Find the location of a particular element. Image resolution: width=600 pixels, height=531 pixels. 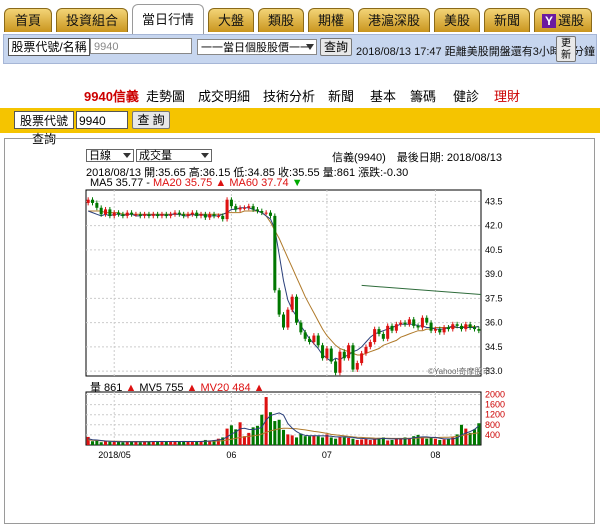

date-axis: 2018/05 06 07 08 is located at coordinates (269, 455).